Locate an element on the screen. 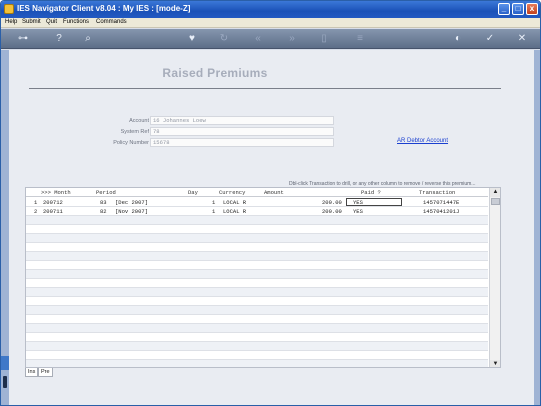  rewind-icon: « is located at coordinates (258, 39).